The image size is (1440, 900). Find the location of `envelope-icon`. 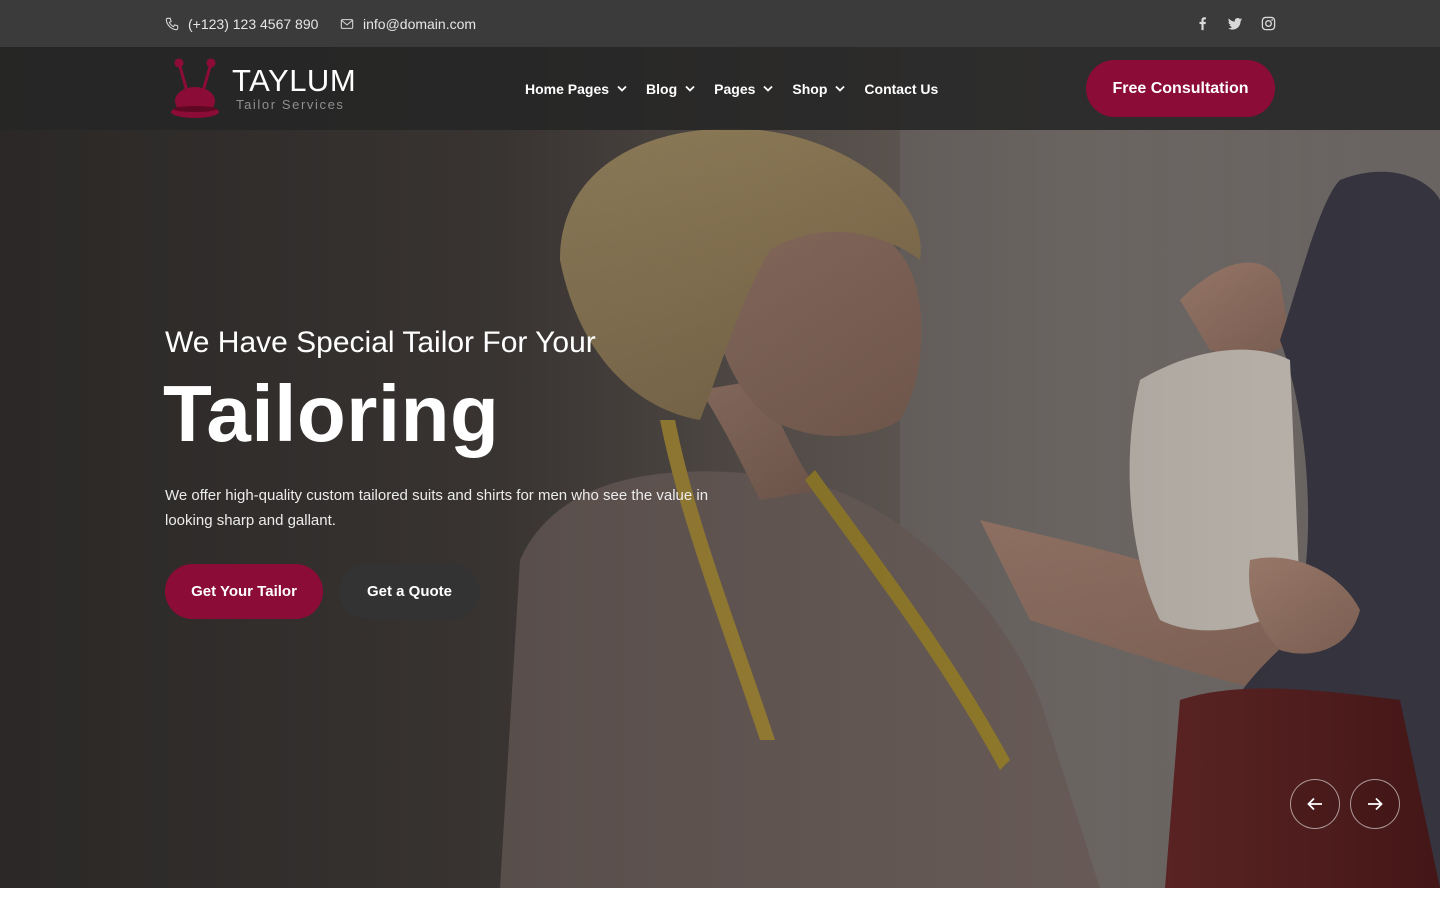

envelope-icon is located at coordinates (347, 23).